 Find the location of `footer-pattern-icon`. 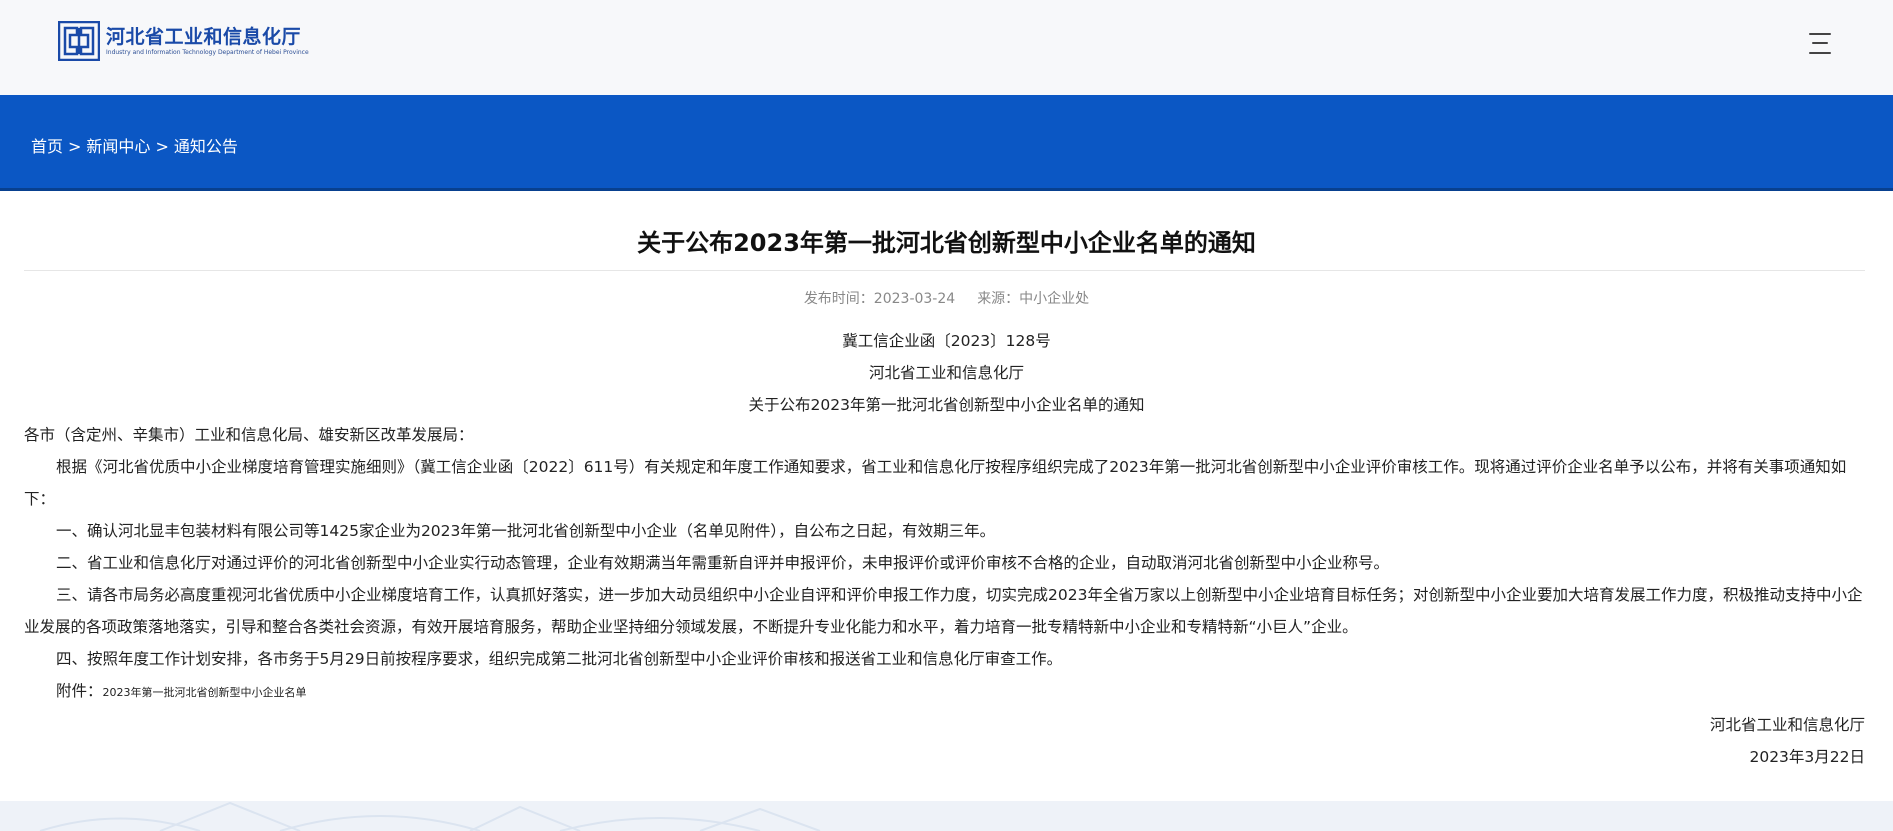

footer-pattern-icon is located at coordinates (430, 816).